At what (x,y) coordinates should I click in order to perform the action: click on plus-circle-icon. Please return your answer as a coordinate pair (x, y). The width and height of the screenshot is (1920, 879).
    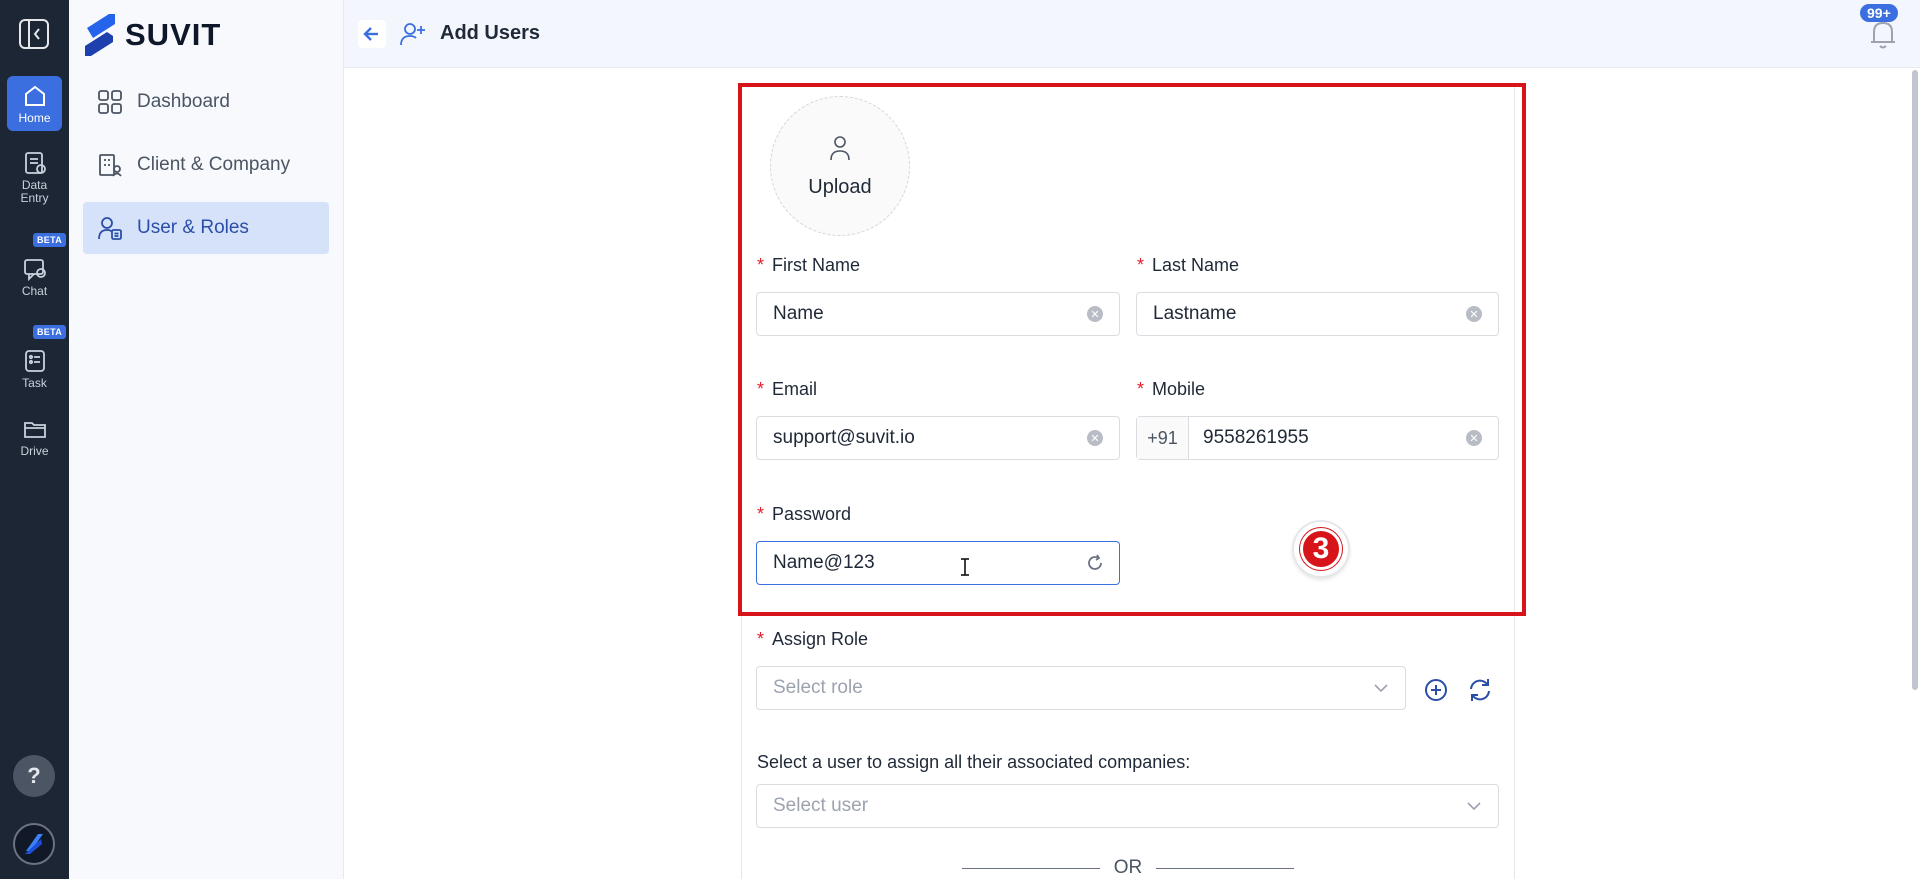
    Looking at the image, I should click on (1436, 690).